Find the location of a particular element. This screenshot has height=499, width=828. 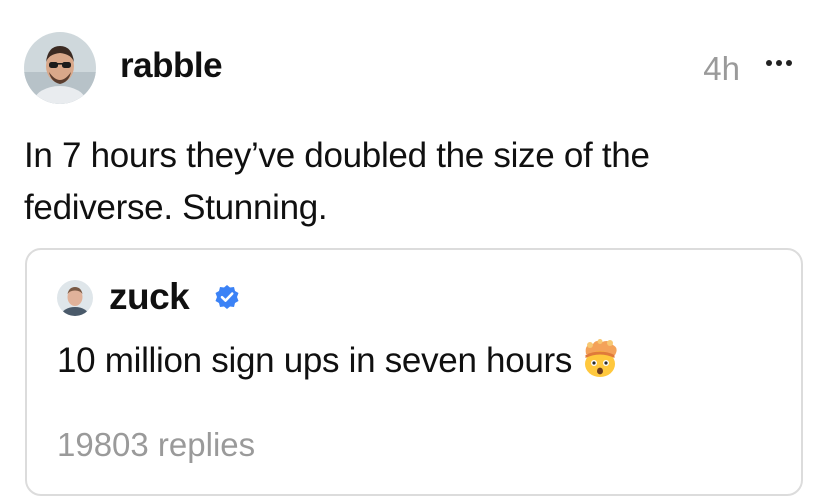

more-options-icon is located at coordinates (779, 62).